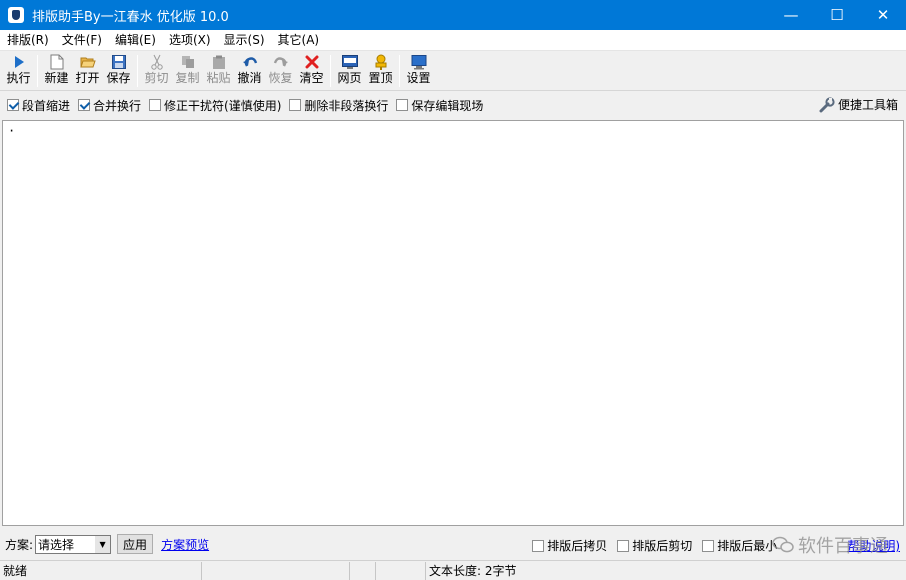 The width and height of the screenshot is (906, 580). I want to click on redo-label: 恢复, so click(280, 78).